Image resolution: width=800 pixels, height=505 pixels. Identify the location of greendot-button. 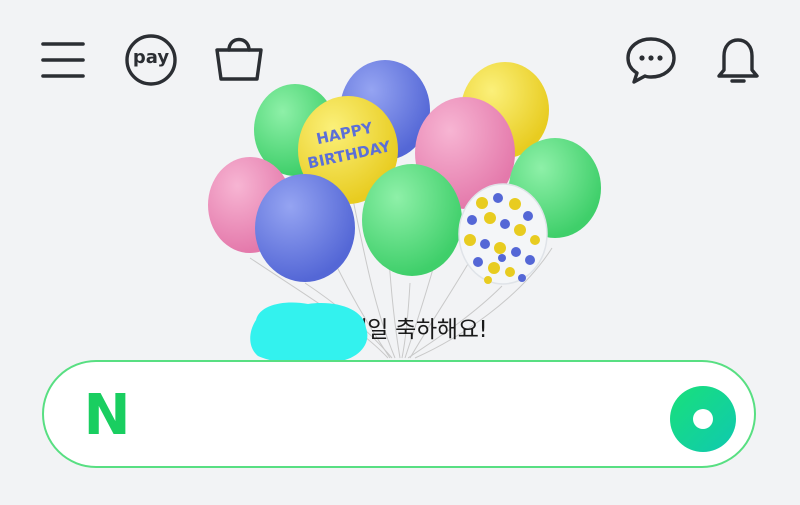
(703, 419).